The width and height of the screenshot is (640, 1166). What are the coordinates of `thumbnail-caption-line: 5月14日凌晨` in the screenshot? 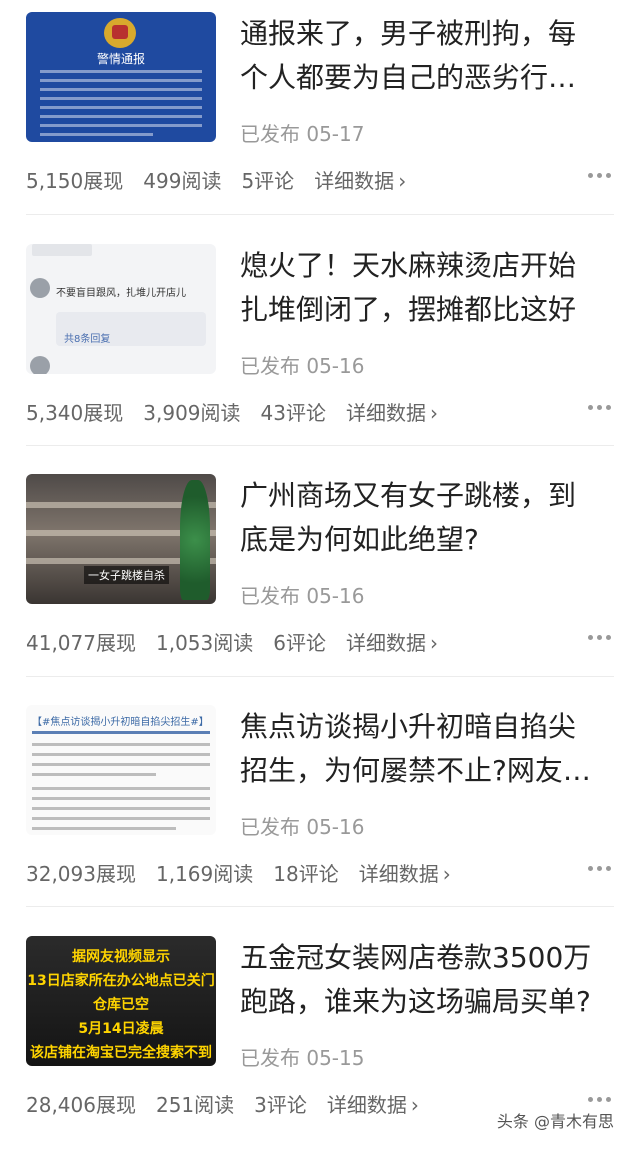 It's located at (121, 1029).